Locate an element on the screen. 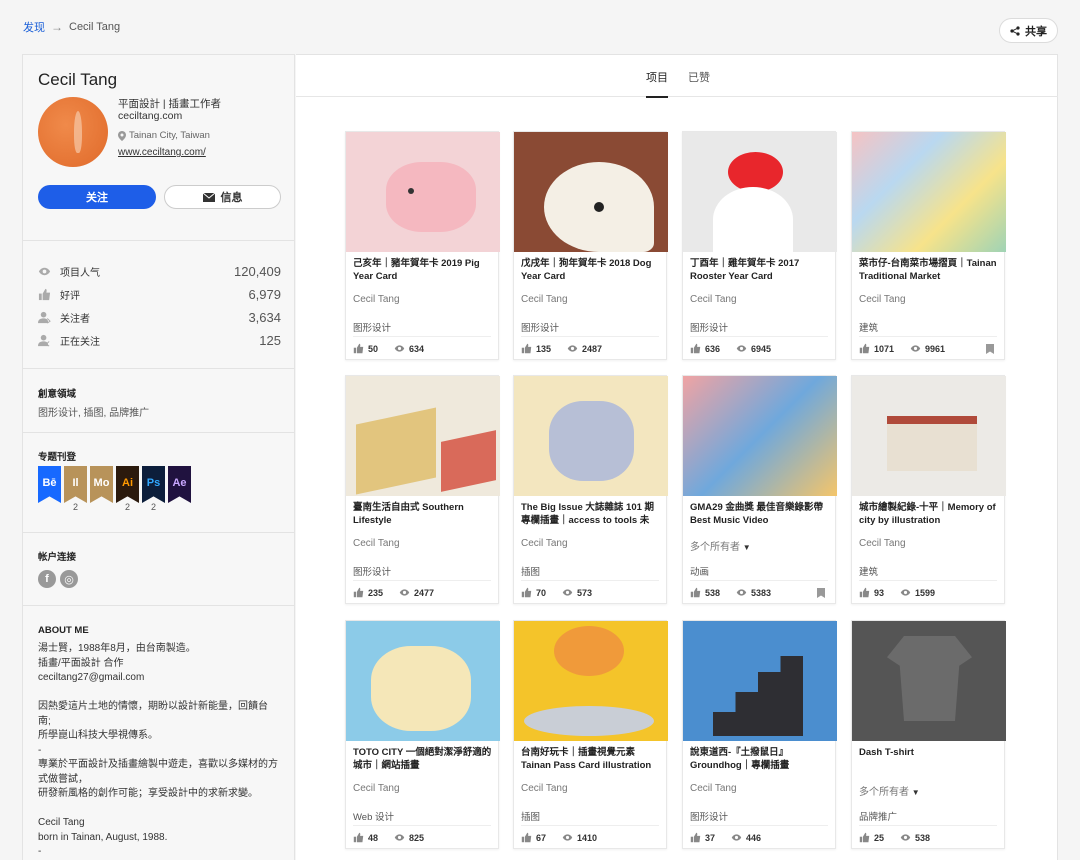 This screenshot has width=1080, height=860. illustrator-badge: Ai 2 is located at coordinates (127, 489).